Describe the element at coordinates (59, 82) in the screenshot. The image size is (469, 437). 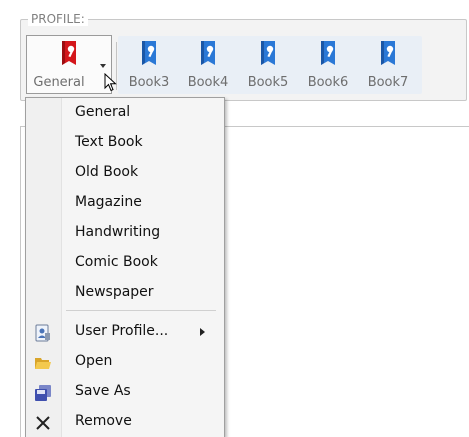
I see `general-profile-label: General` at that location.